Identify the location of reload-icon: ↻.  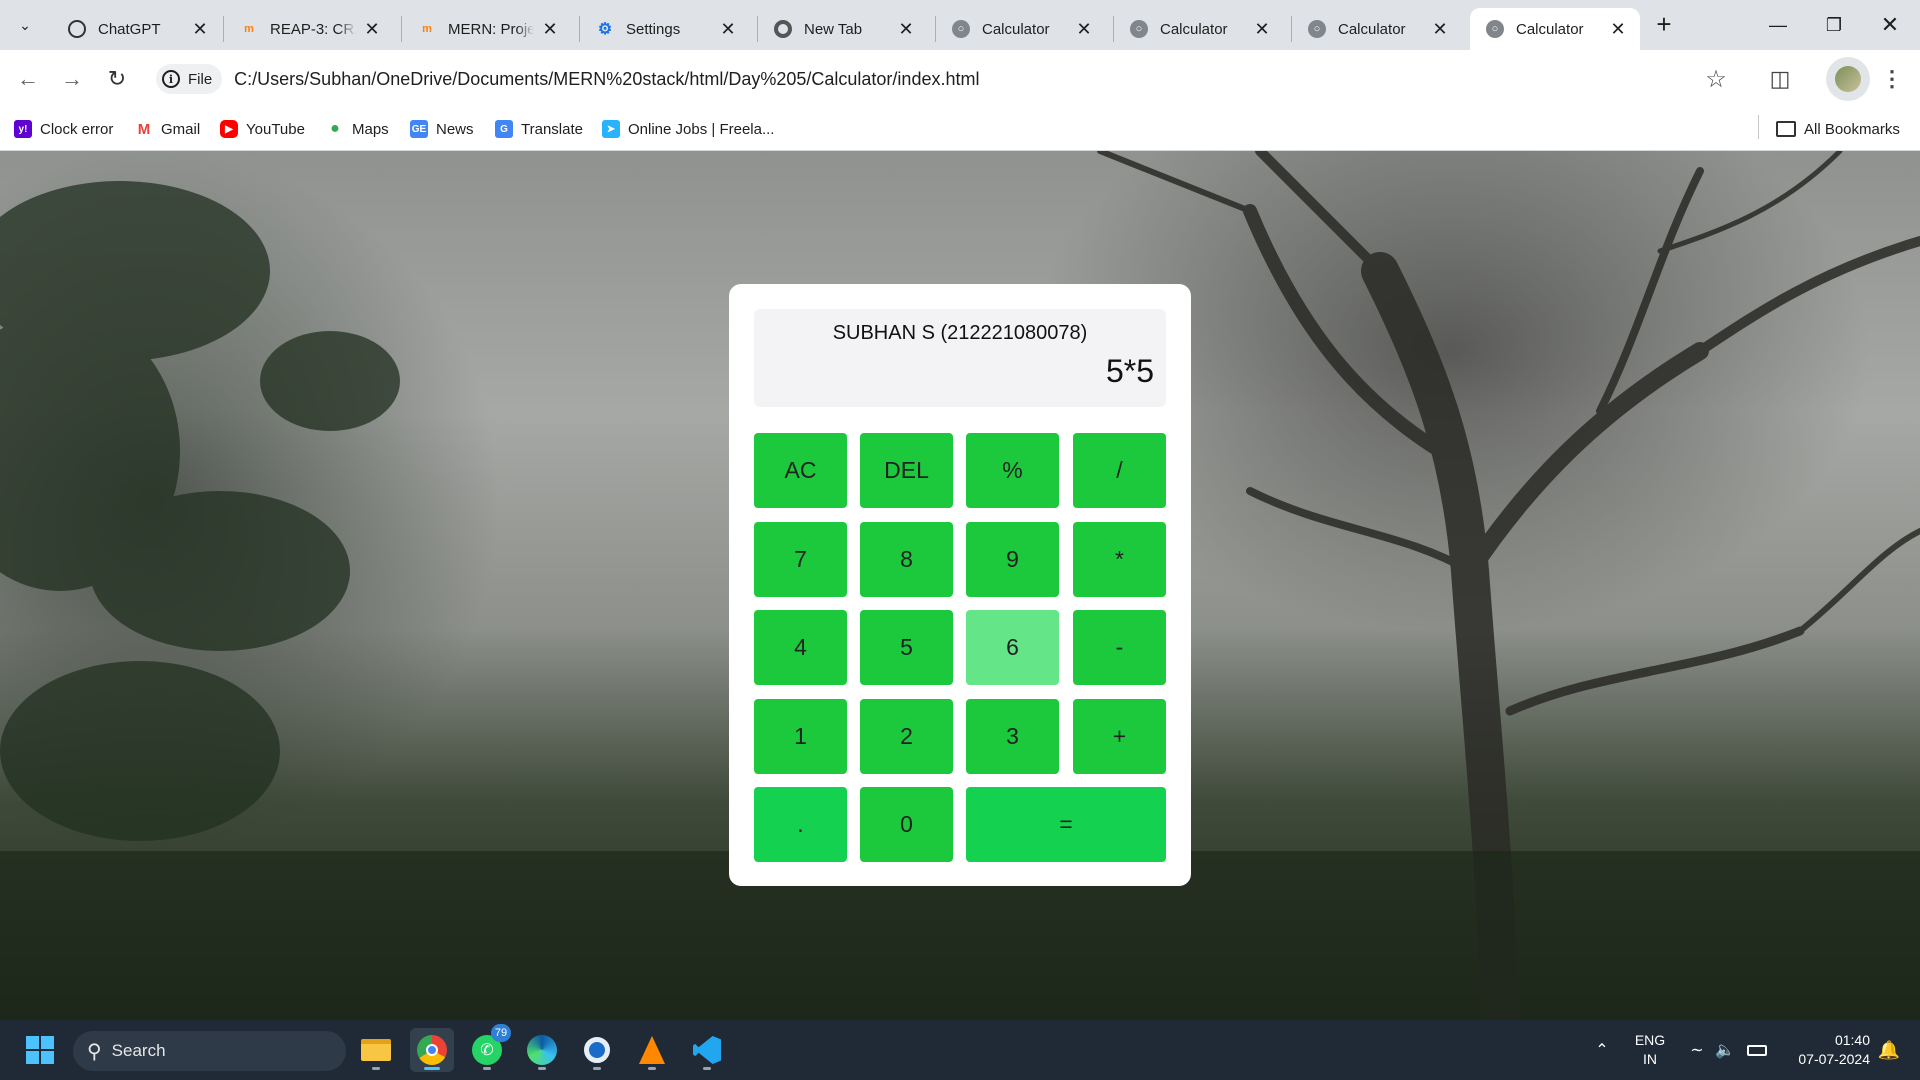
(117, 79).